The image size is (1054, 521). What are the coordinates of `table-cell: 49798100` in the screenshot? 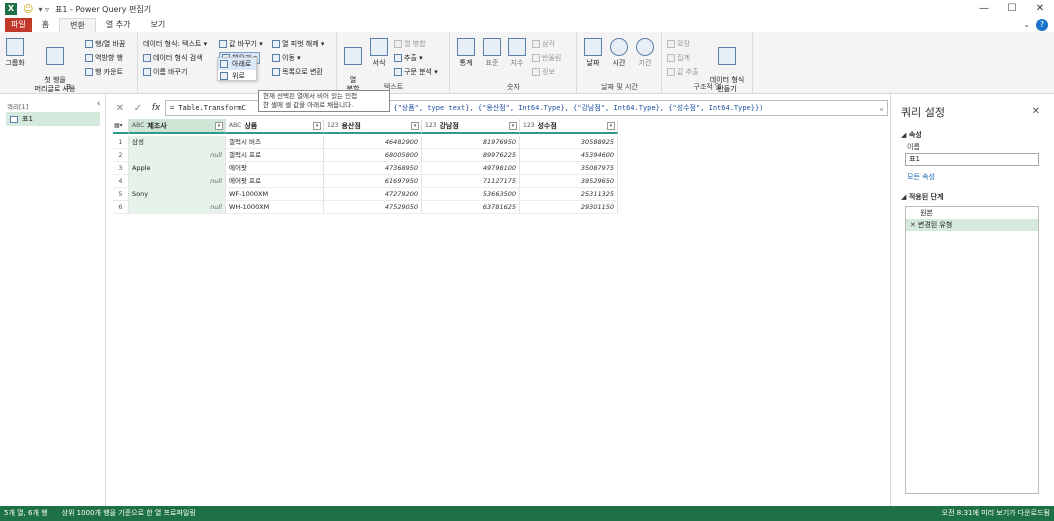 It's located at (471, 168).